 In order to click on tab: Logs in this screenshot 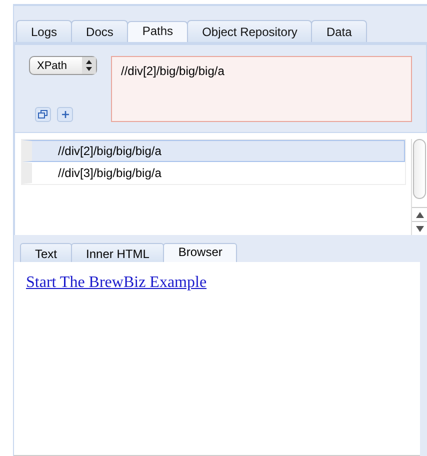, I will do `click(44, 31)`.